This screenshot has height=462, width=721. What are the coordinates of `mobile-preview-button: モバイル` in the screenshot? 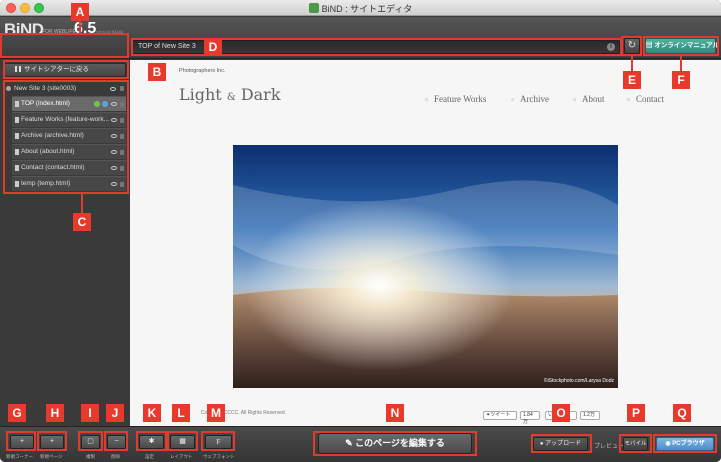 It's located at (635, 444).